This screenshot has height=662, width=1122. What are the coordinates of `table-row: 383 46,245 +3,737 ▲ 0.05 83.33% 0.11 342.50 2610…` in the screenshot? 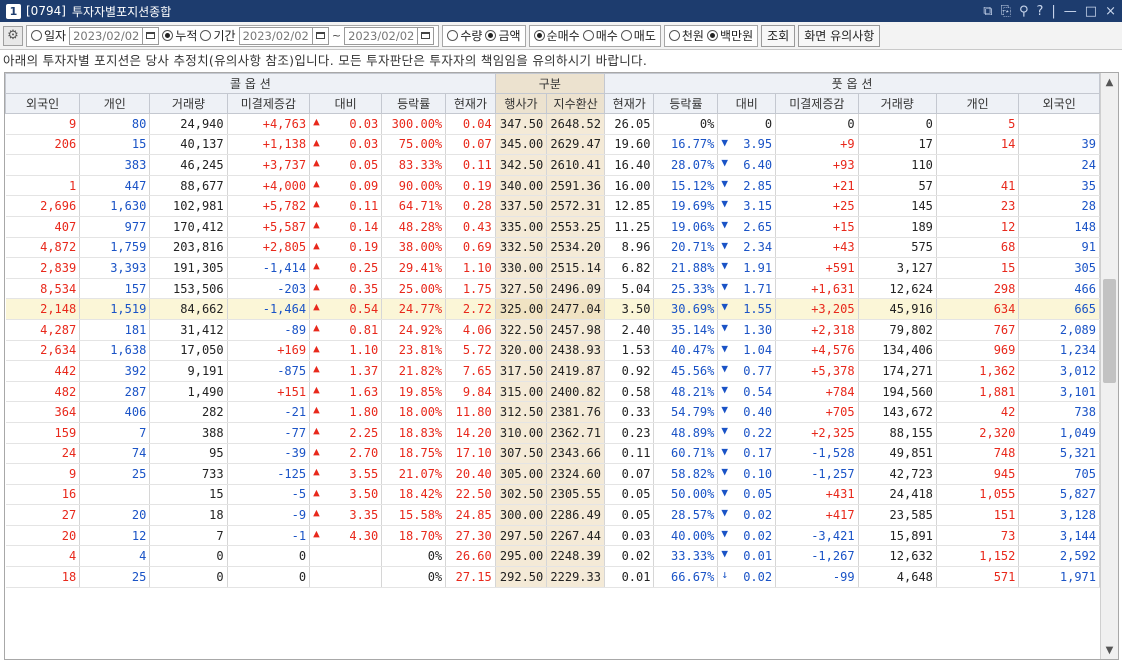 It's located at (552, 165).